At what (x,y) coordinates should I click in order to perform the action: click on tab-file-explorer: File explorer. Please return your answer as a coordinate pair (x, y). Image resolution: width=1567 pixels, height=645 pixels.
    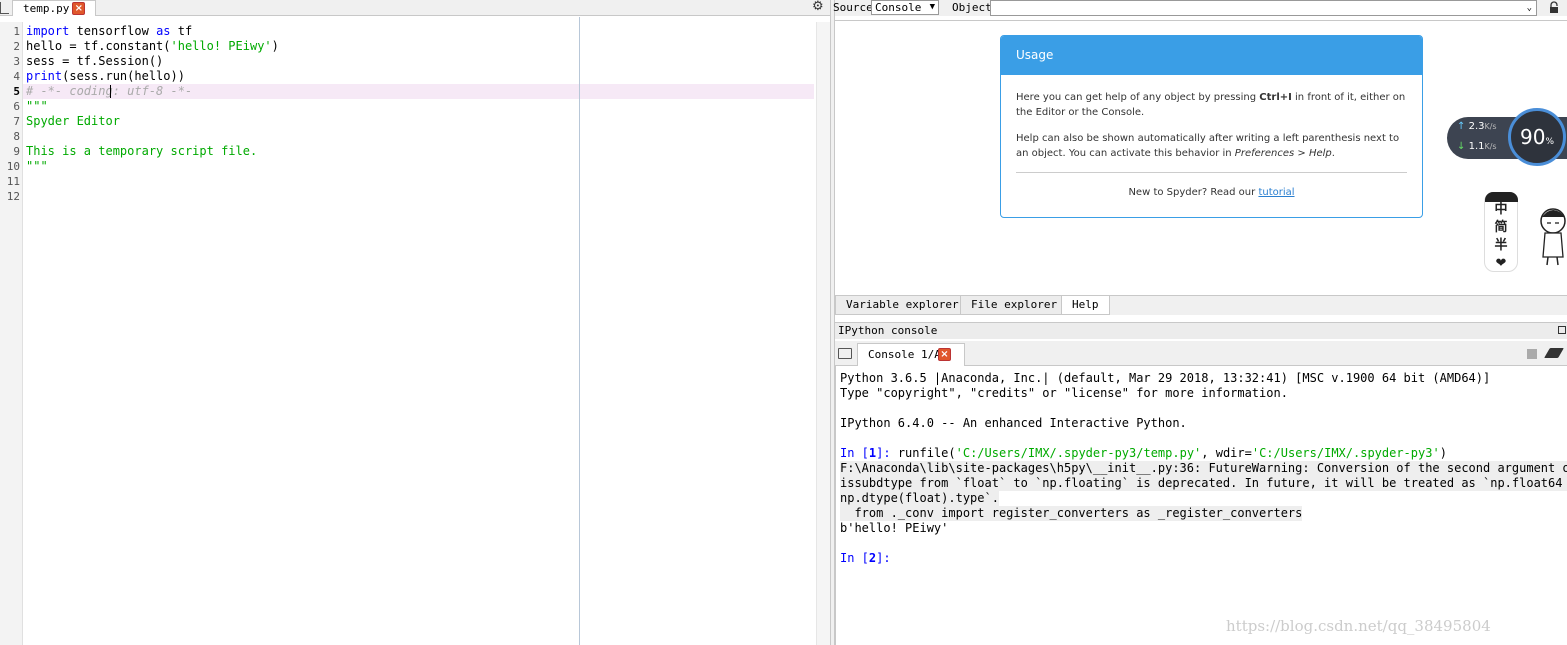
    Looking at the image, I should click on (1014, 305).